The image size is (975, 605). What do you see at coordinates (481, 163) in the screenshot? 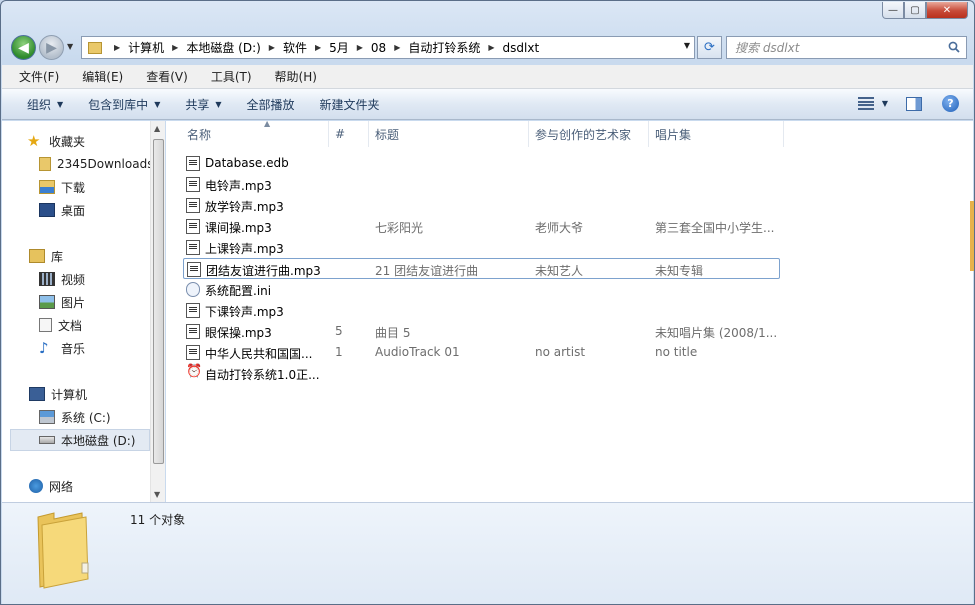
I see `file-row: Database.edb` at bounding box center [481, 163].